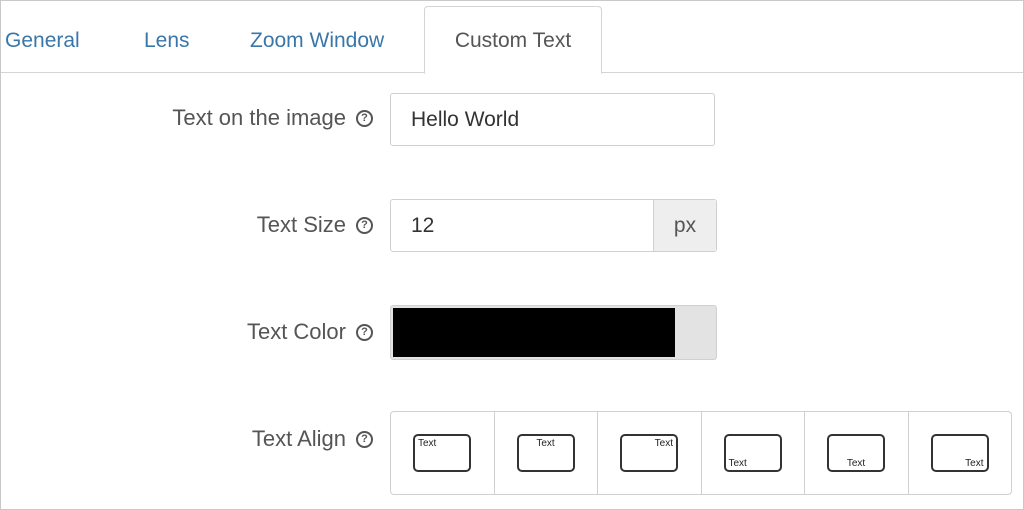 Image resolution: width=1024 pixels, height=510 pixels. I want to click on text-align-label: Text Align ?, so click(312, 439).